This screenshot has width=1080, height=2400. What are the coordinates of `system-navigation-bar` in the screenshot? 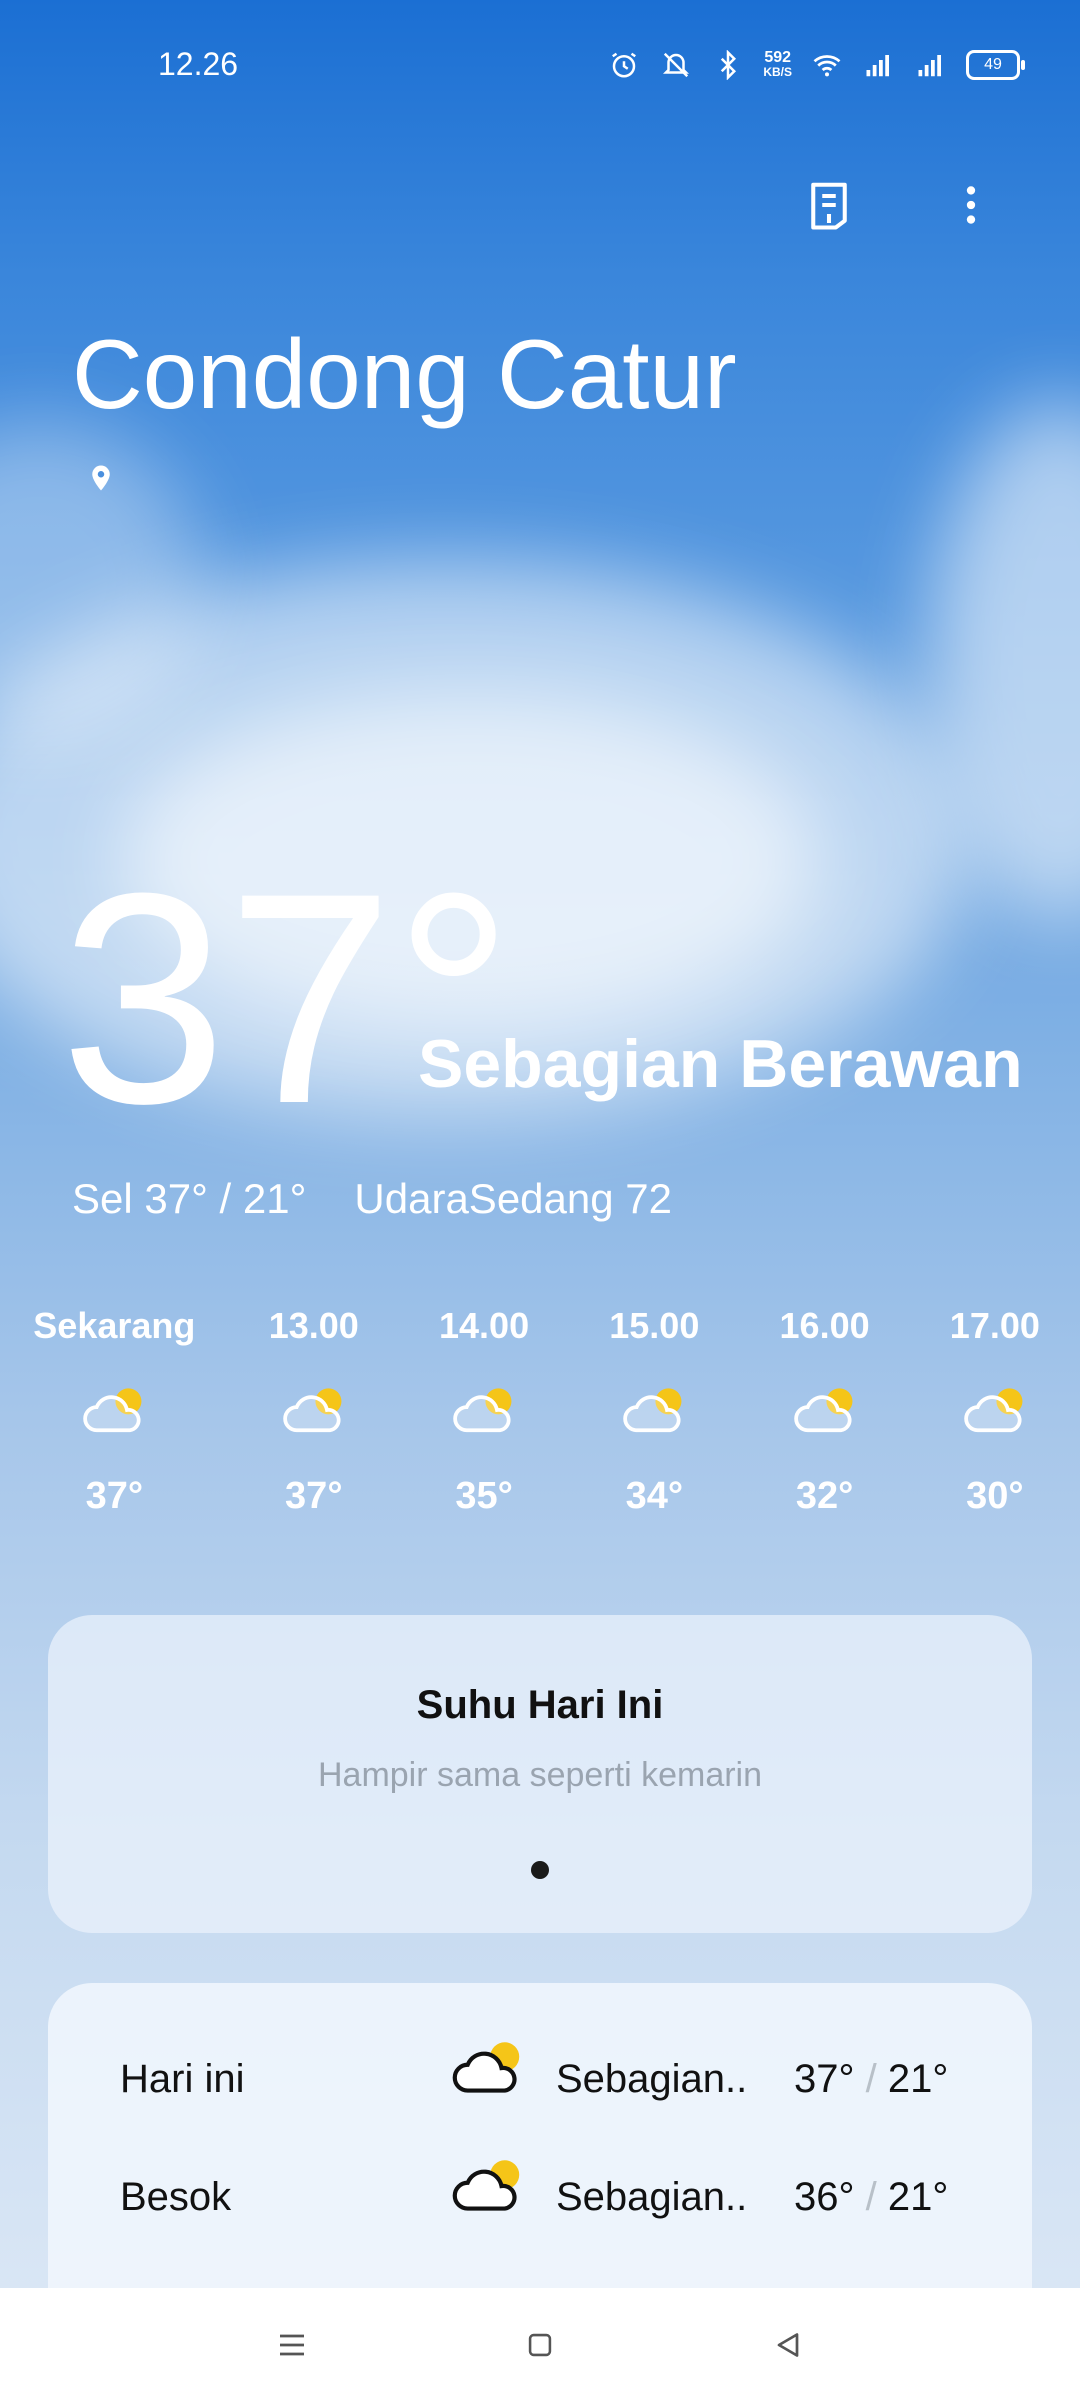 It's located at (540, 2344).